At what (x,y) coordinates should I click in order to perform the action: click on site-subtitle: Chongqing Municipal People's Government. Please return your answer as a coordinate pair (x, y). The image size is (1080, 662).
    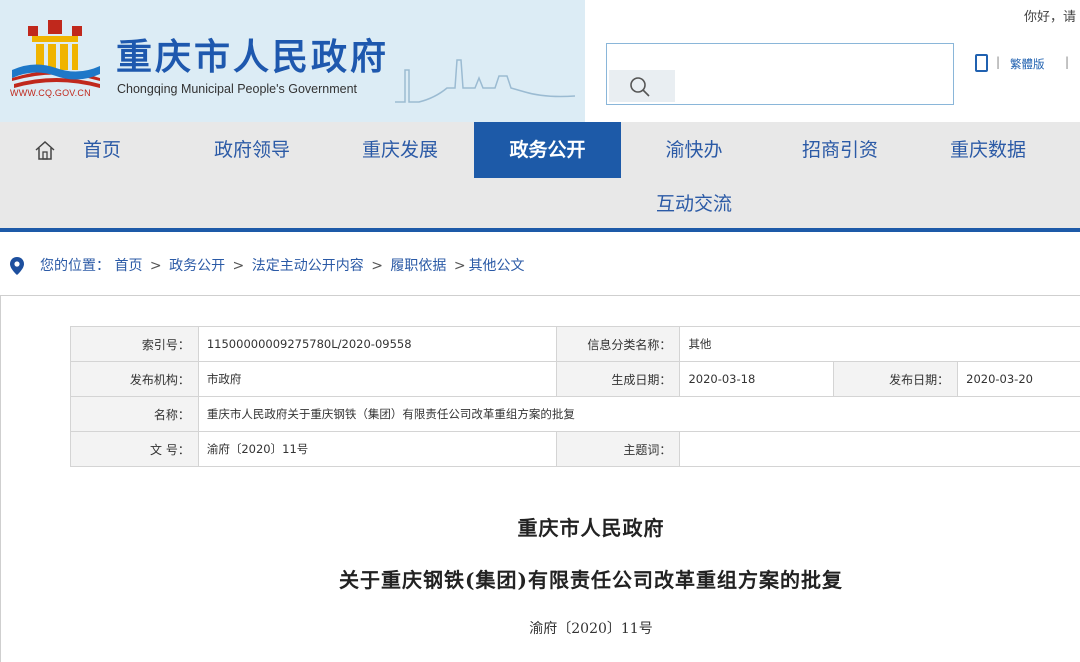
    Looking at the image, I should click on (237, 89).